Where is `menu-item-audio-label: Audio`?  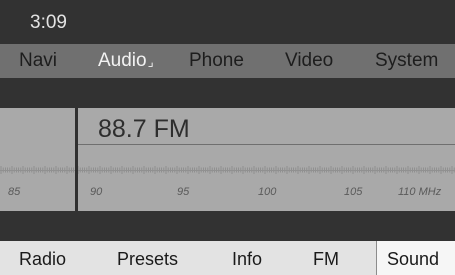 menu-item-audio-label: Audio is located at coordinates (122, 60).